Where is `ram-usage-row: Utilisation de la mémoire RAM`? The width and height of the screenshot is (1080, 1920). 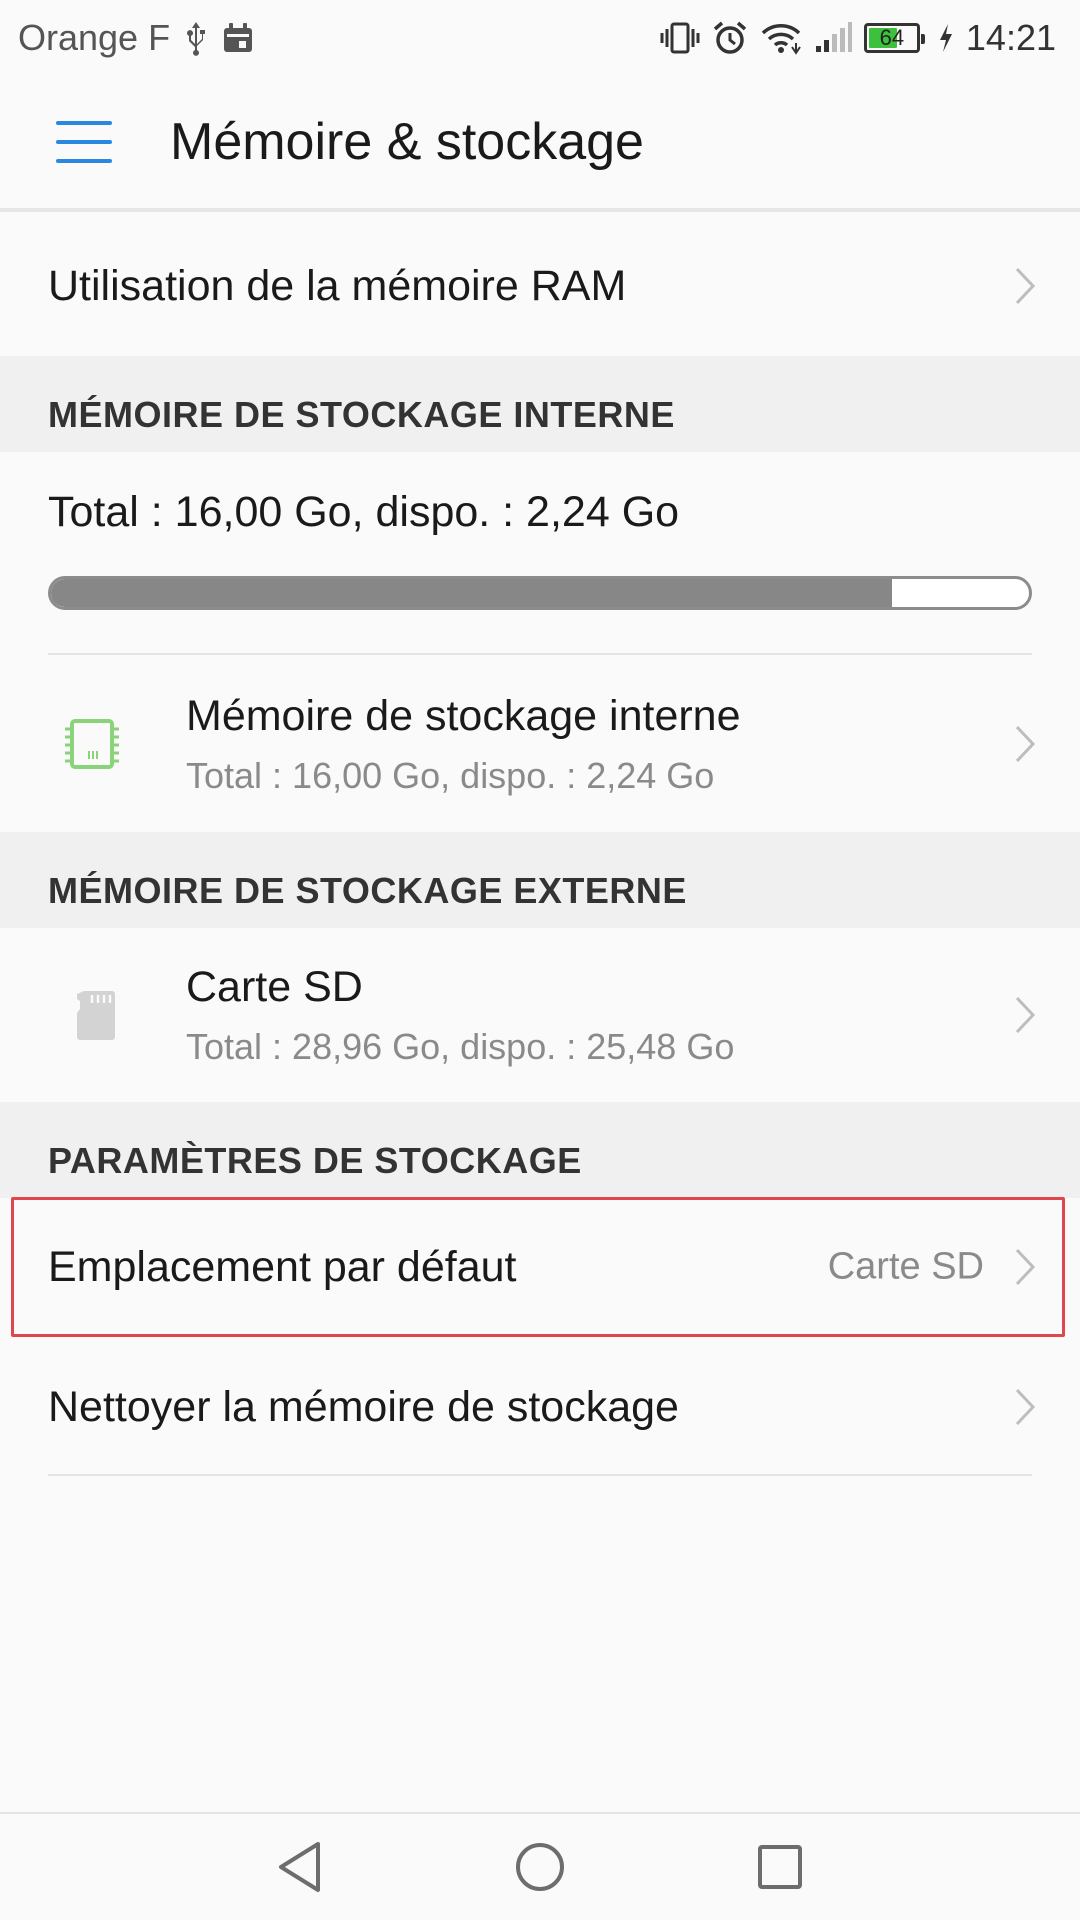 ram-usage-row: Utilisation de la mémoire RAM is located at coordinates (540, 286).